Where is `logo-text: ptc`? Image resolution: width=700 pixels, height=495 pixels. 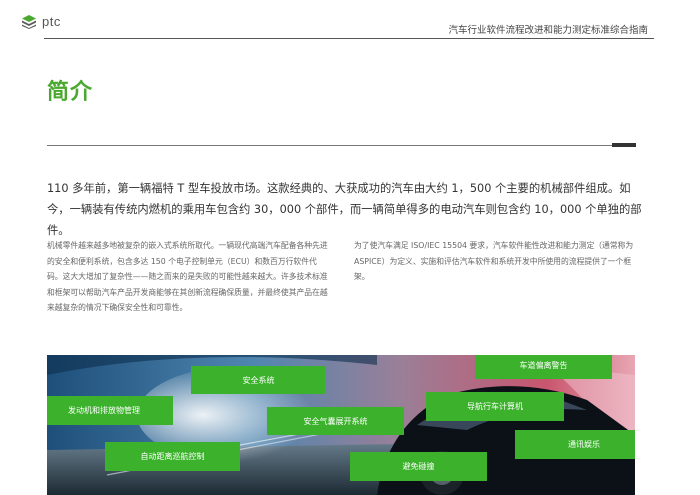 logo-text: ptc is located at coordinates (51, 21).